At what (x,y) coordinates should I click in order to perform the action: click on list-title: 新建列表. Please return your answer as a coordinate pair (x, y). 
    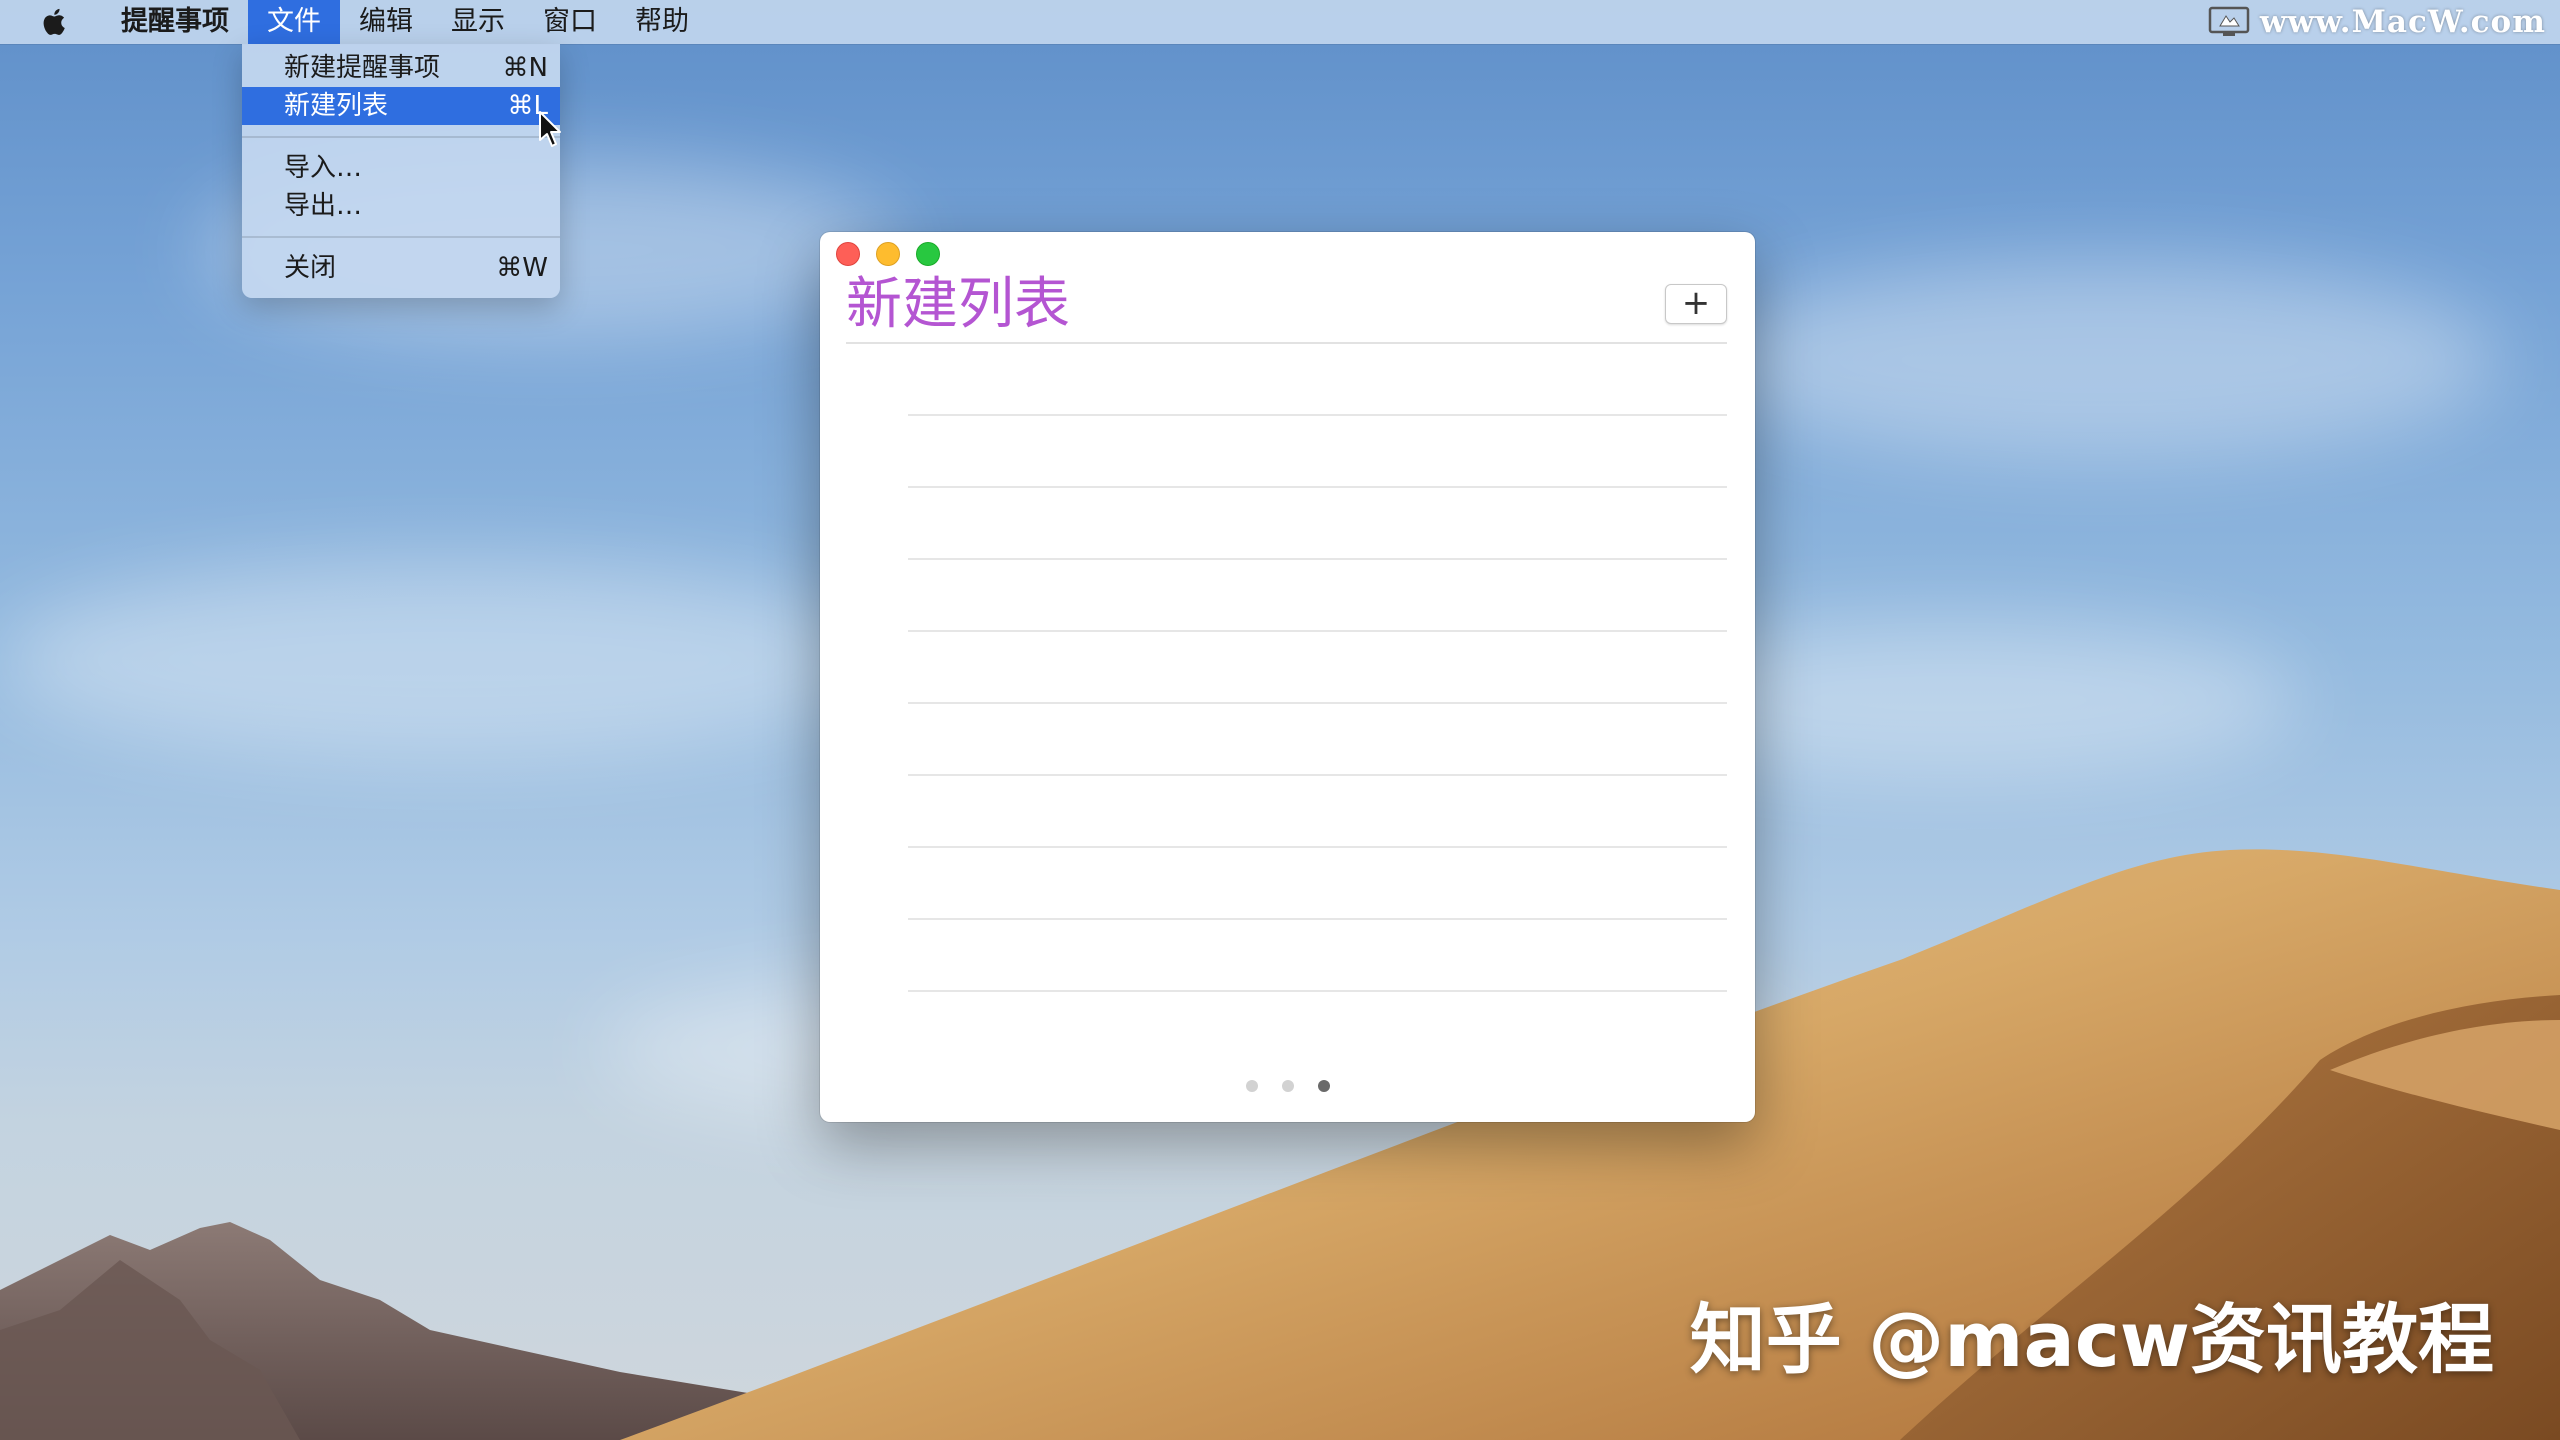
    Looking at the image, I should click on (958, 305).